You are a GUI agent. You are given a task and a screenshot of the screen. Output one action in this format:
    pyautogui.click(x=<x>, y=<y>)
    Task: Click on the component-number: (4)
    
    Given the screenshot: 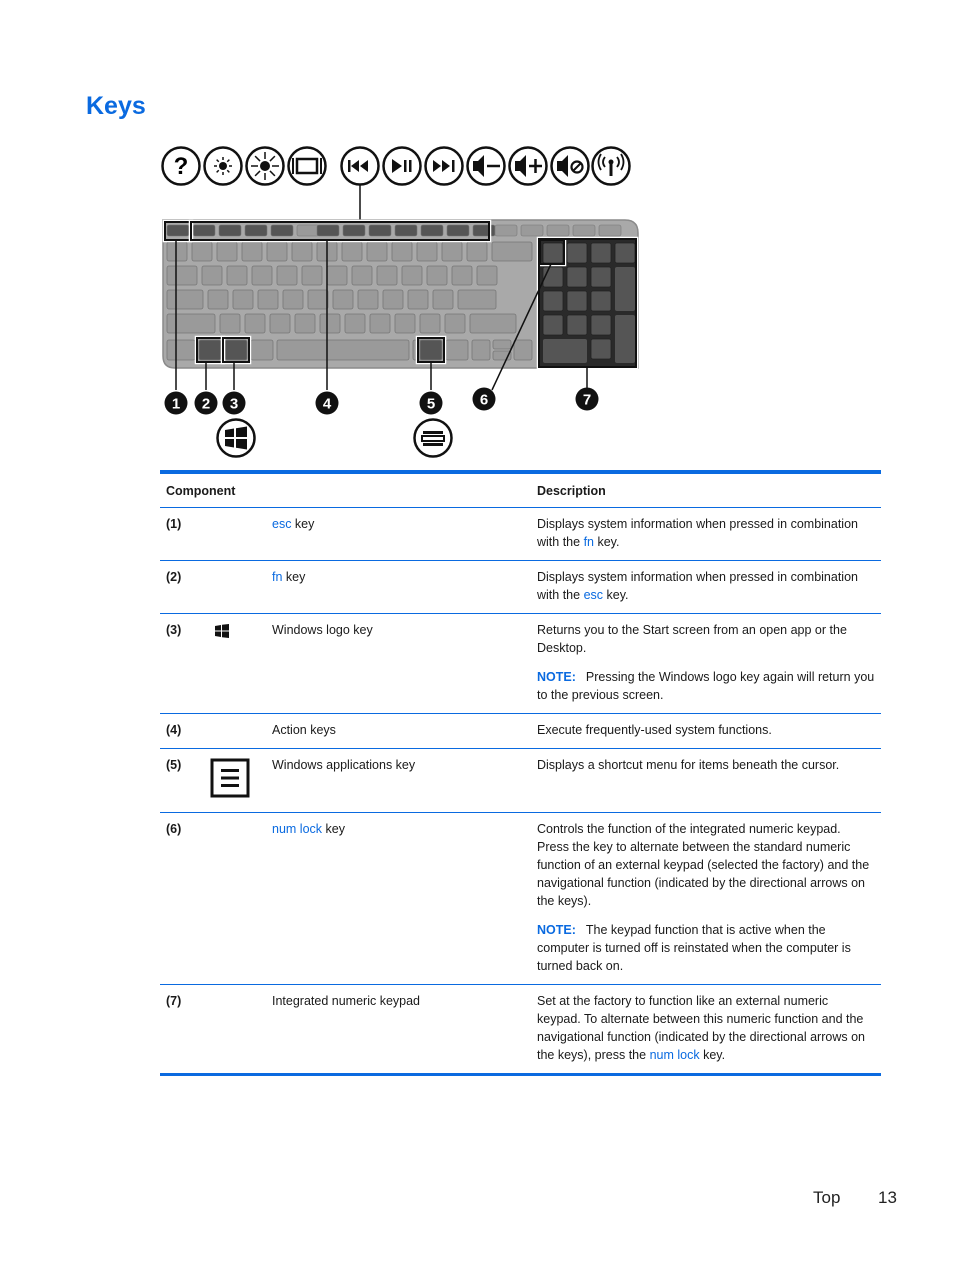 What is the action you would take?
    pyautogui.click(x=185, y=731)
    